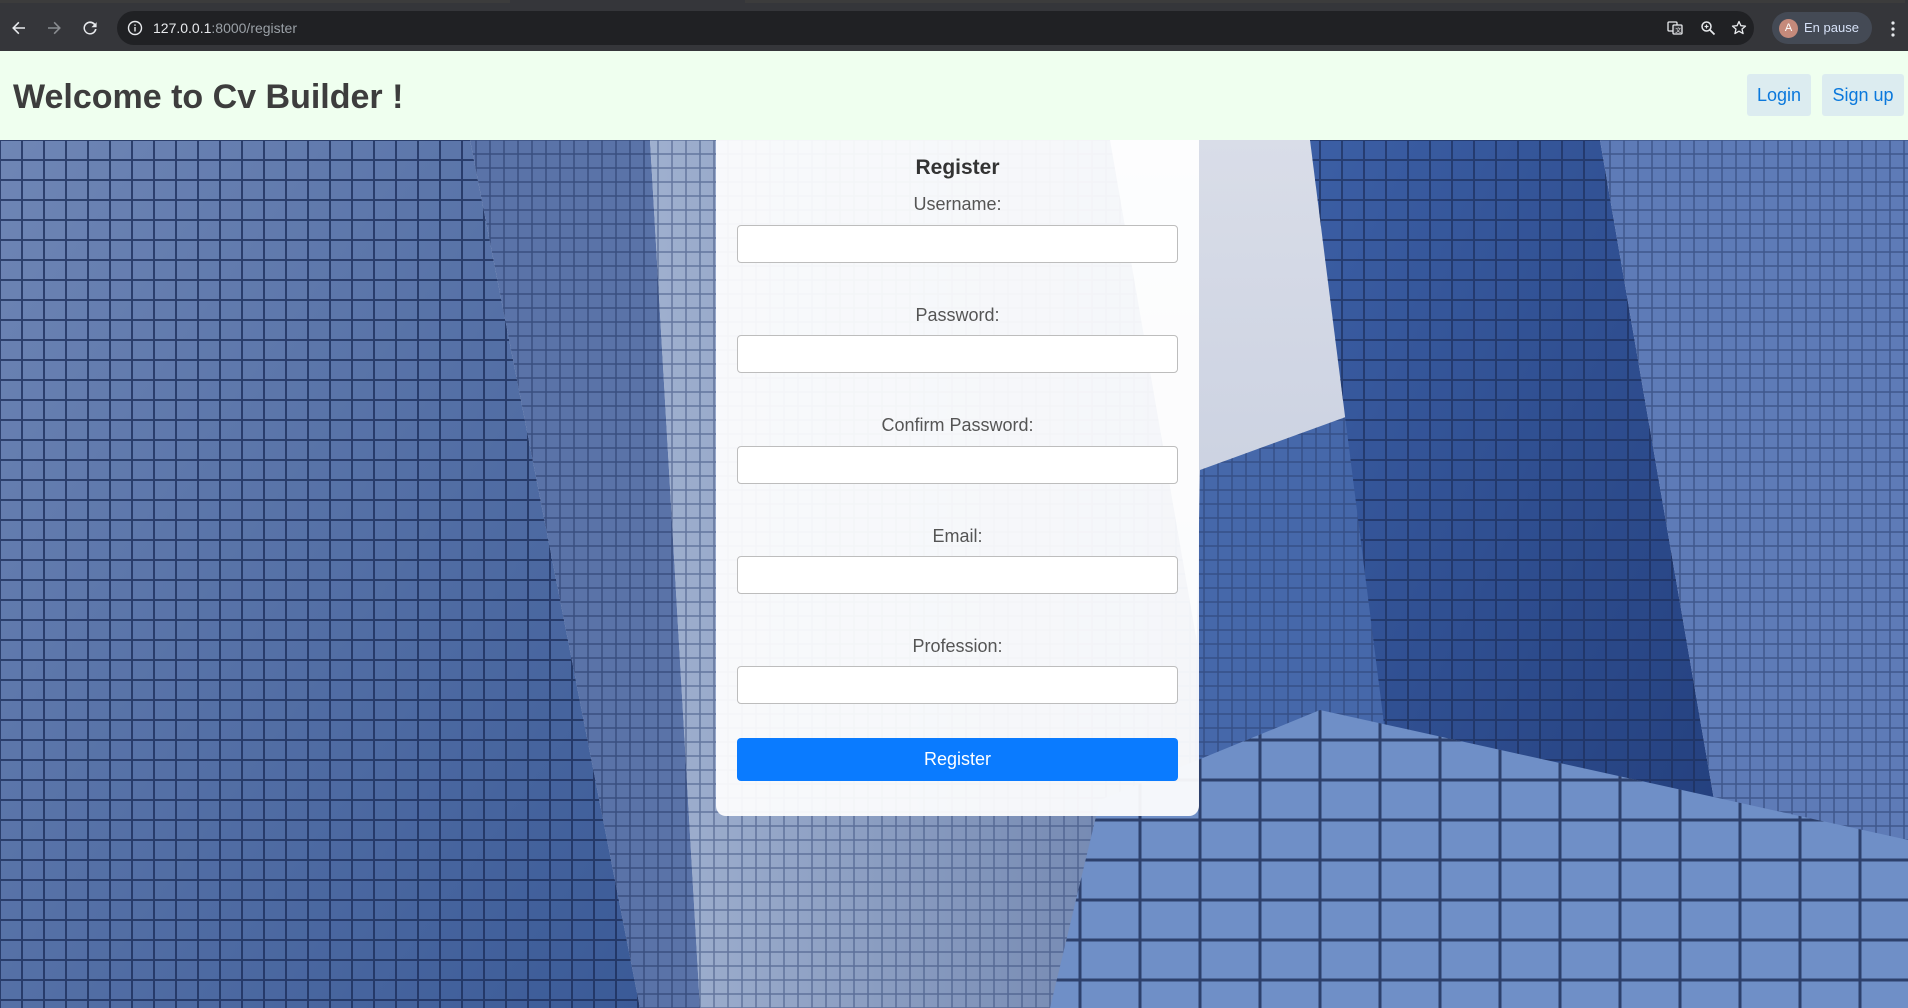  I want to click on profile-status: En pause, so click(1831, 27).